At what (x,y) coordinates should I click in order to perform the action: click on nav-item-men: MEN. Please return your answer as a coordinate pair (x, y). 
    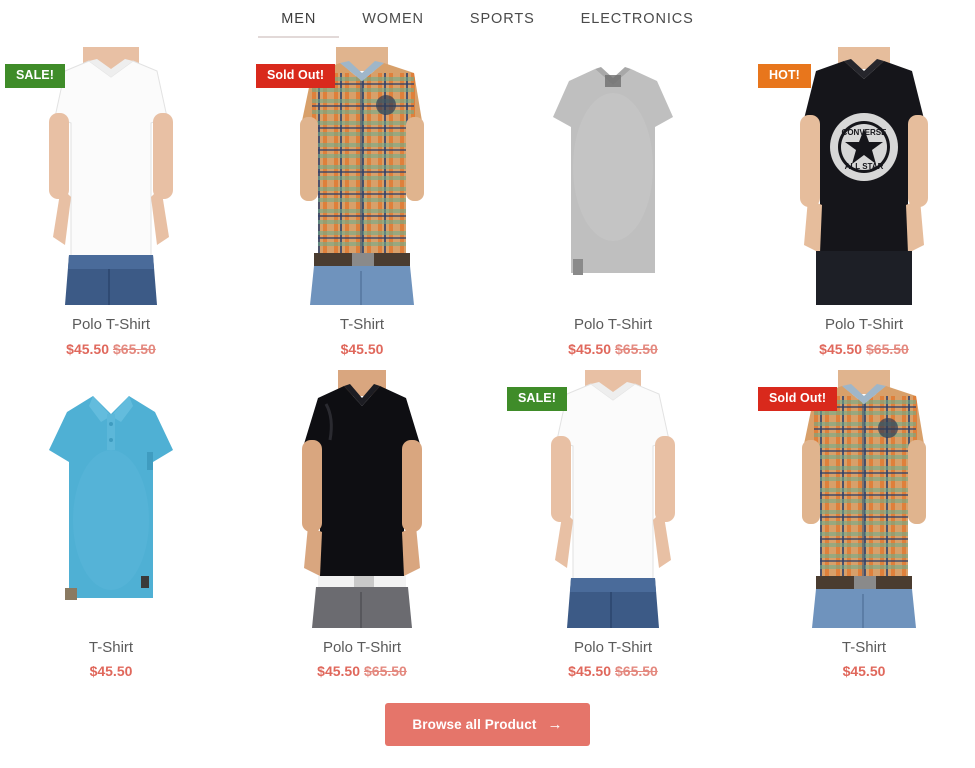
    Looking at the image, I should click on (299, 24).